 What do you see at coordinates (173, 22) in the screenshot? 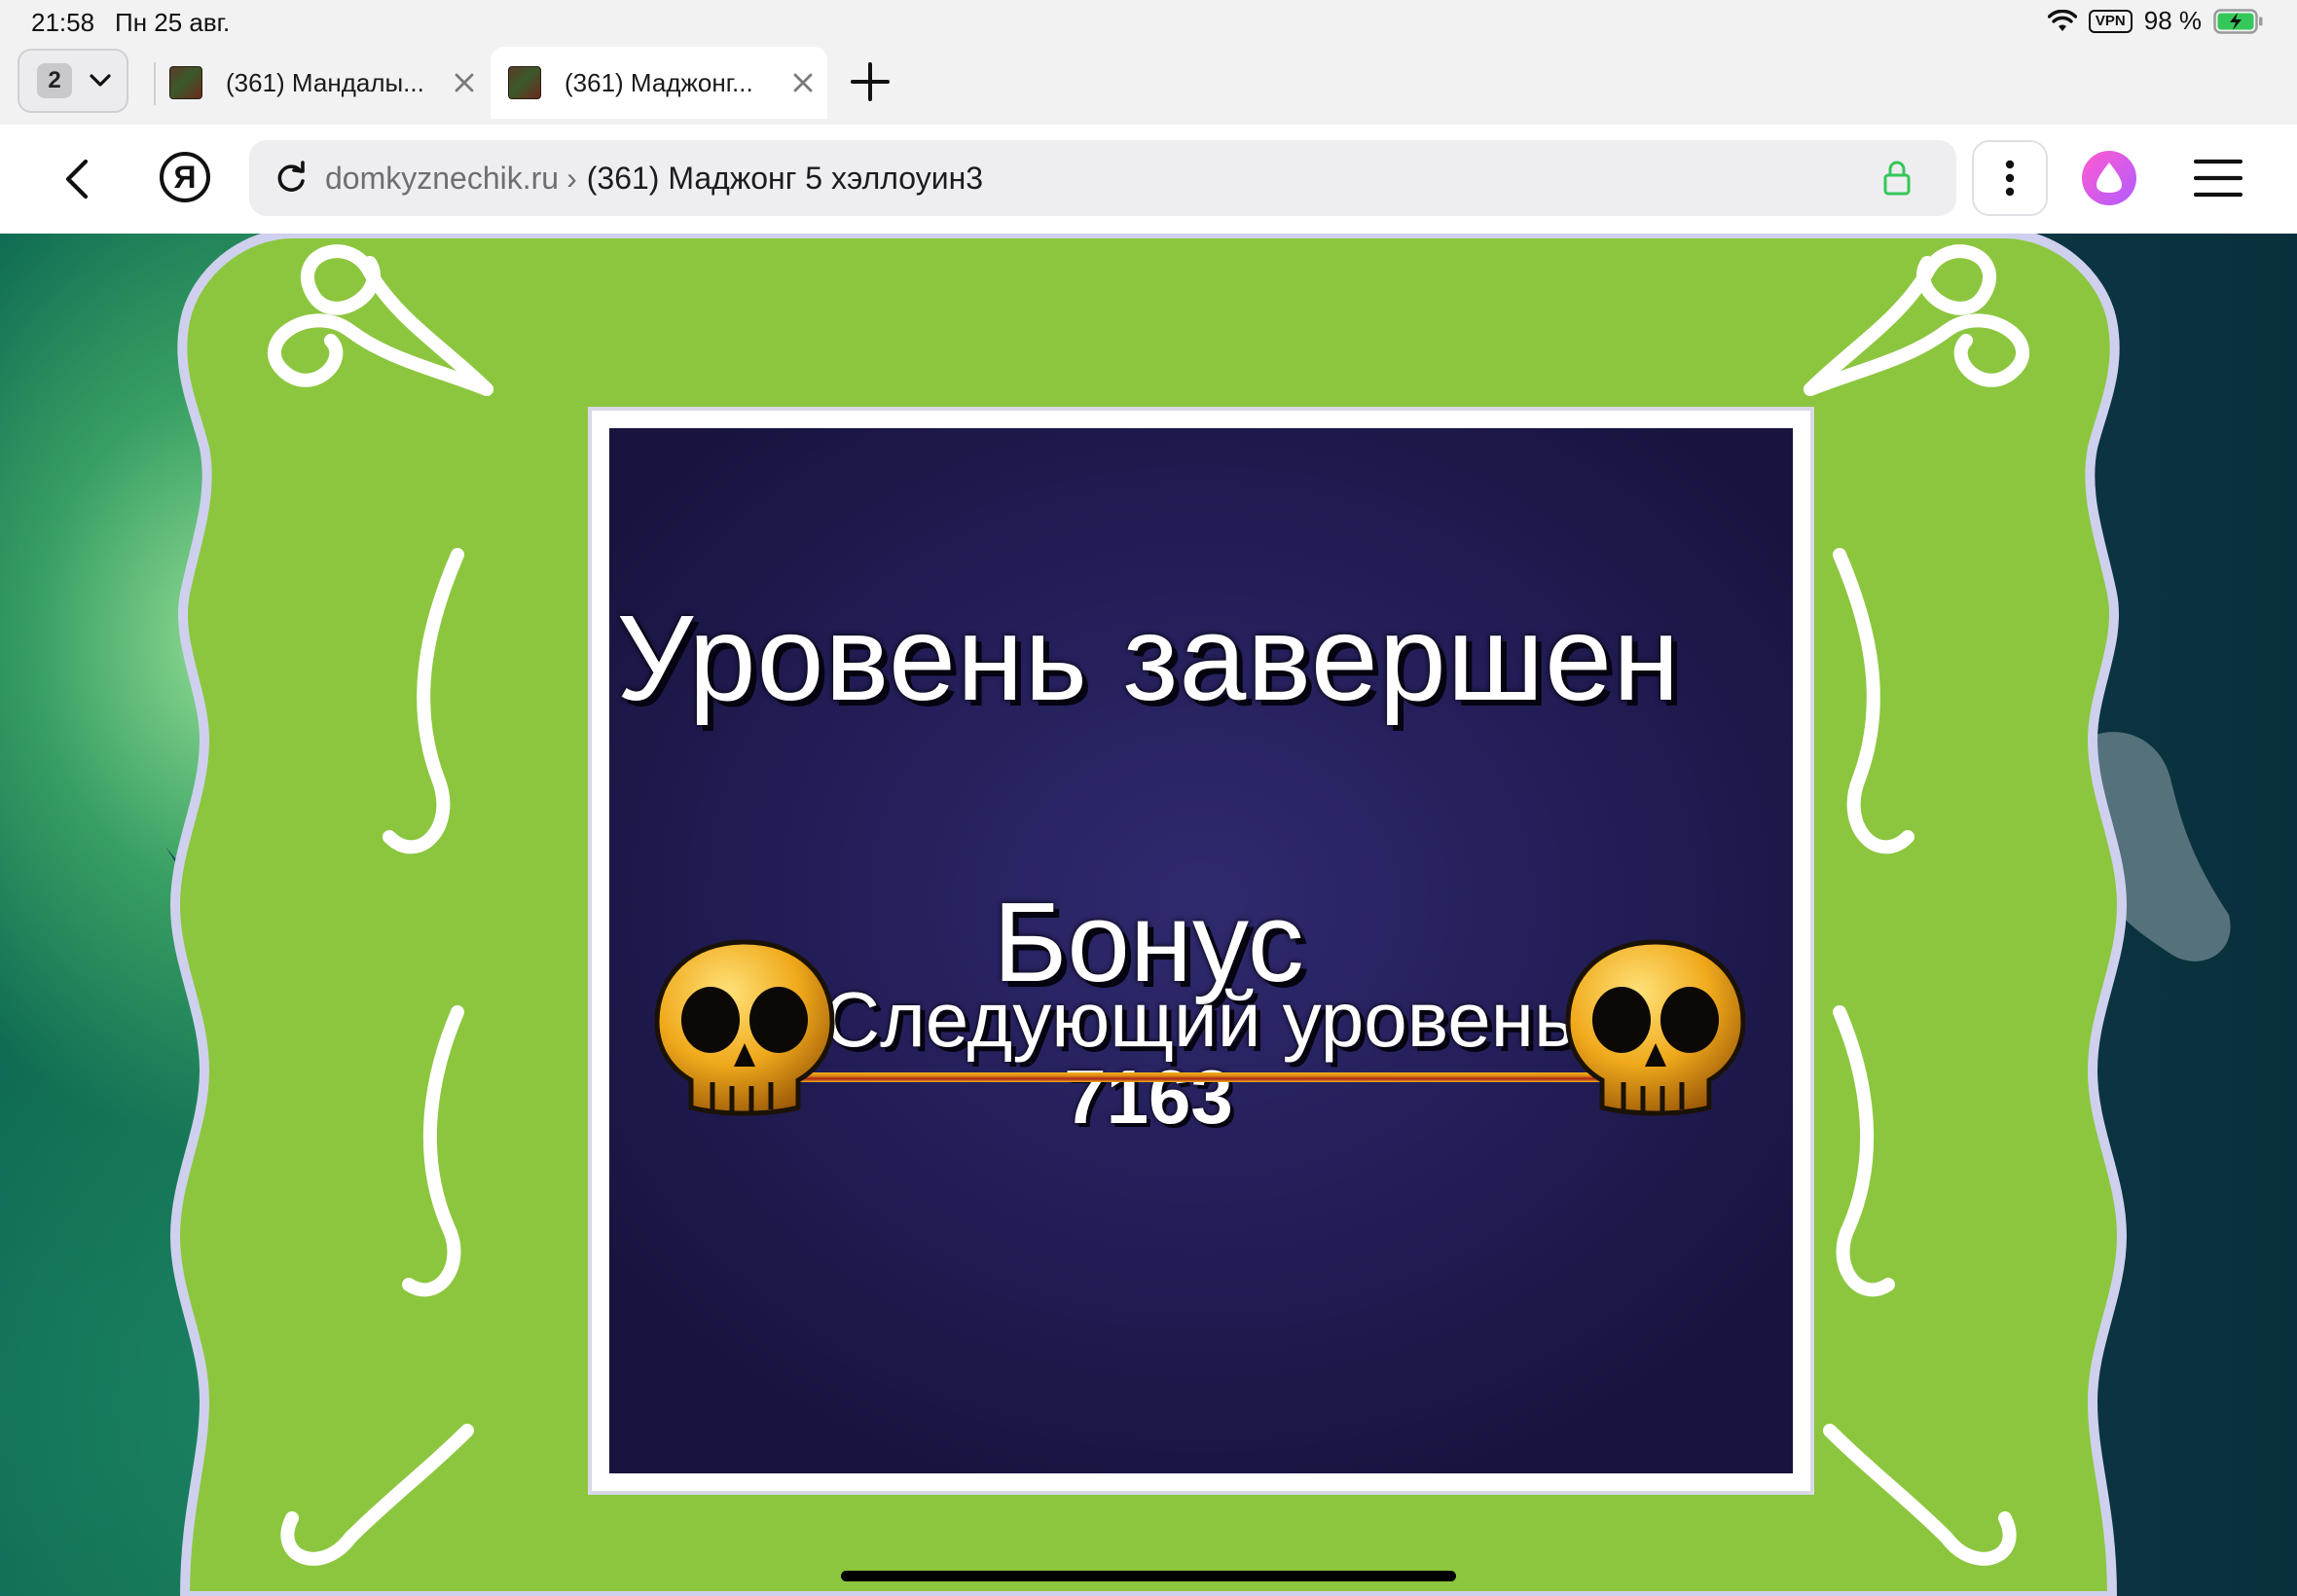
I see `status-date: Пн 25 авг.` at bounding box center [173, 22].